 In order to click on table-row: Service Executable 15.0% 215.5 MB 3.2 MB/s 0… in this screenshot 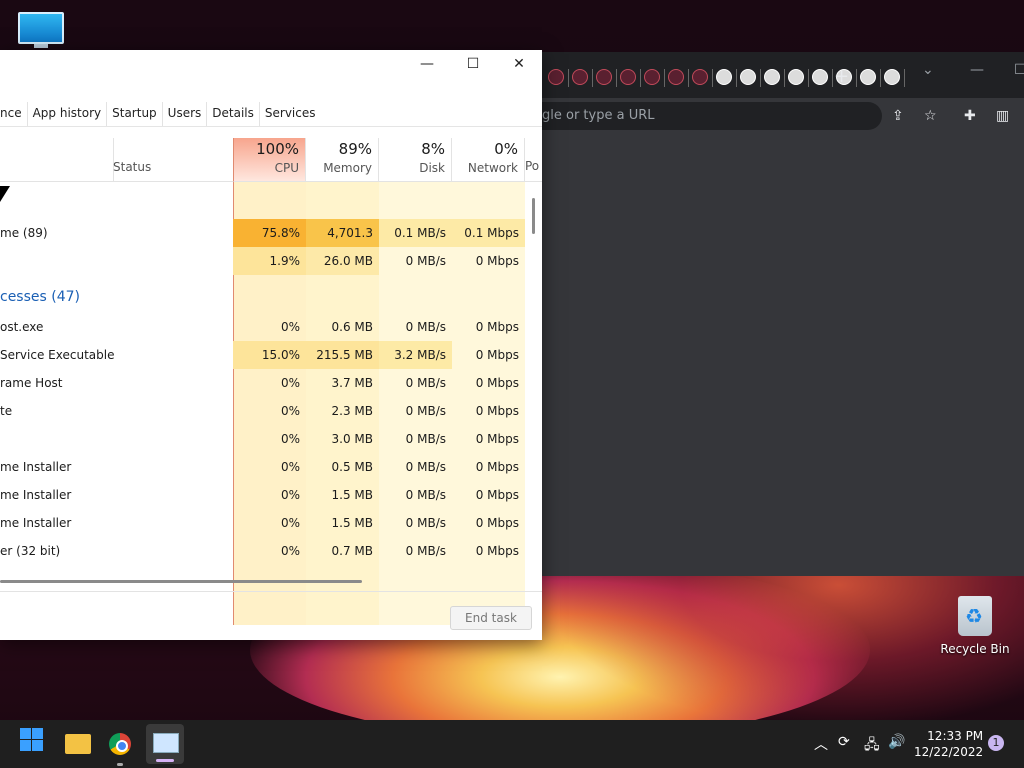, I will do `click(262, 355)`.